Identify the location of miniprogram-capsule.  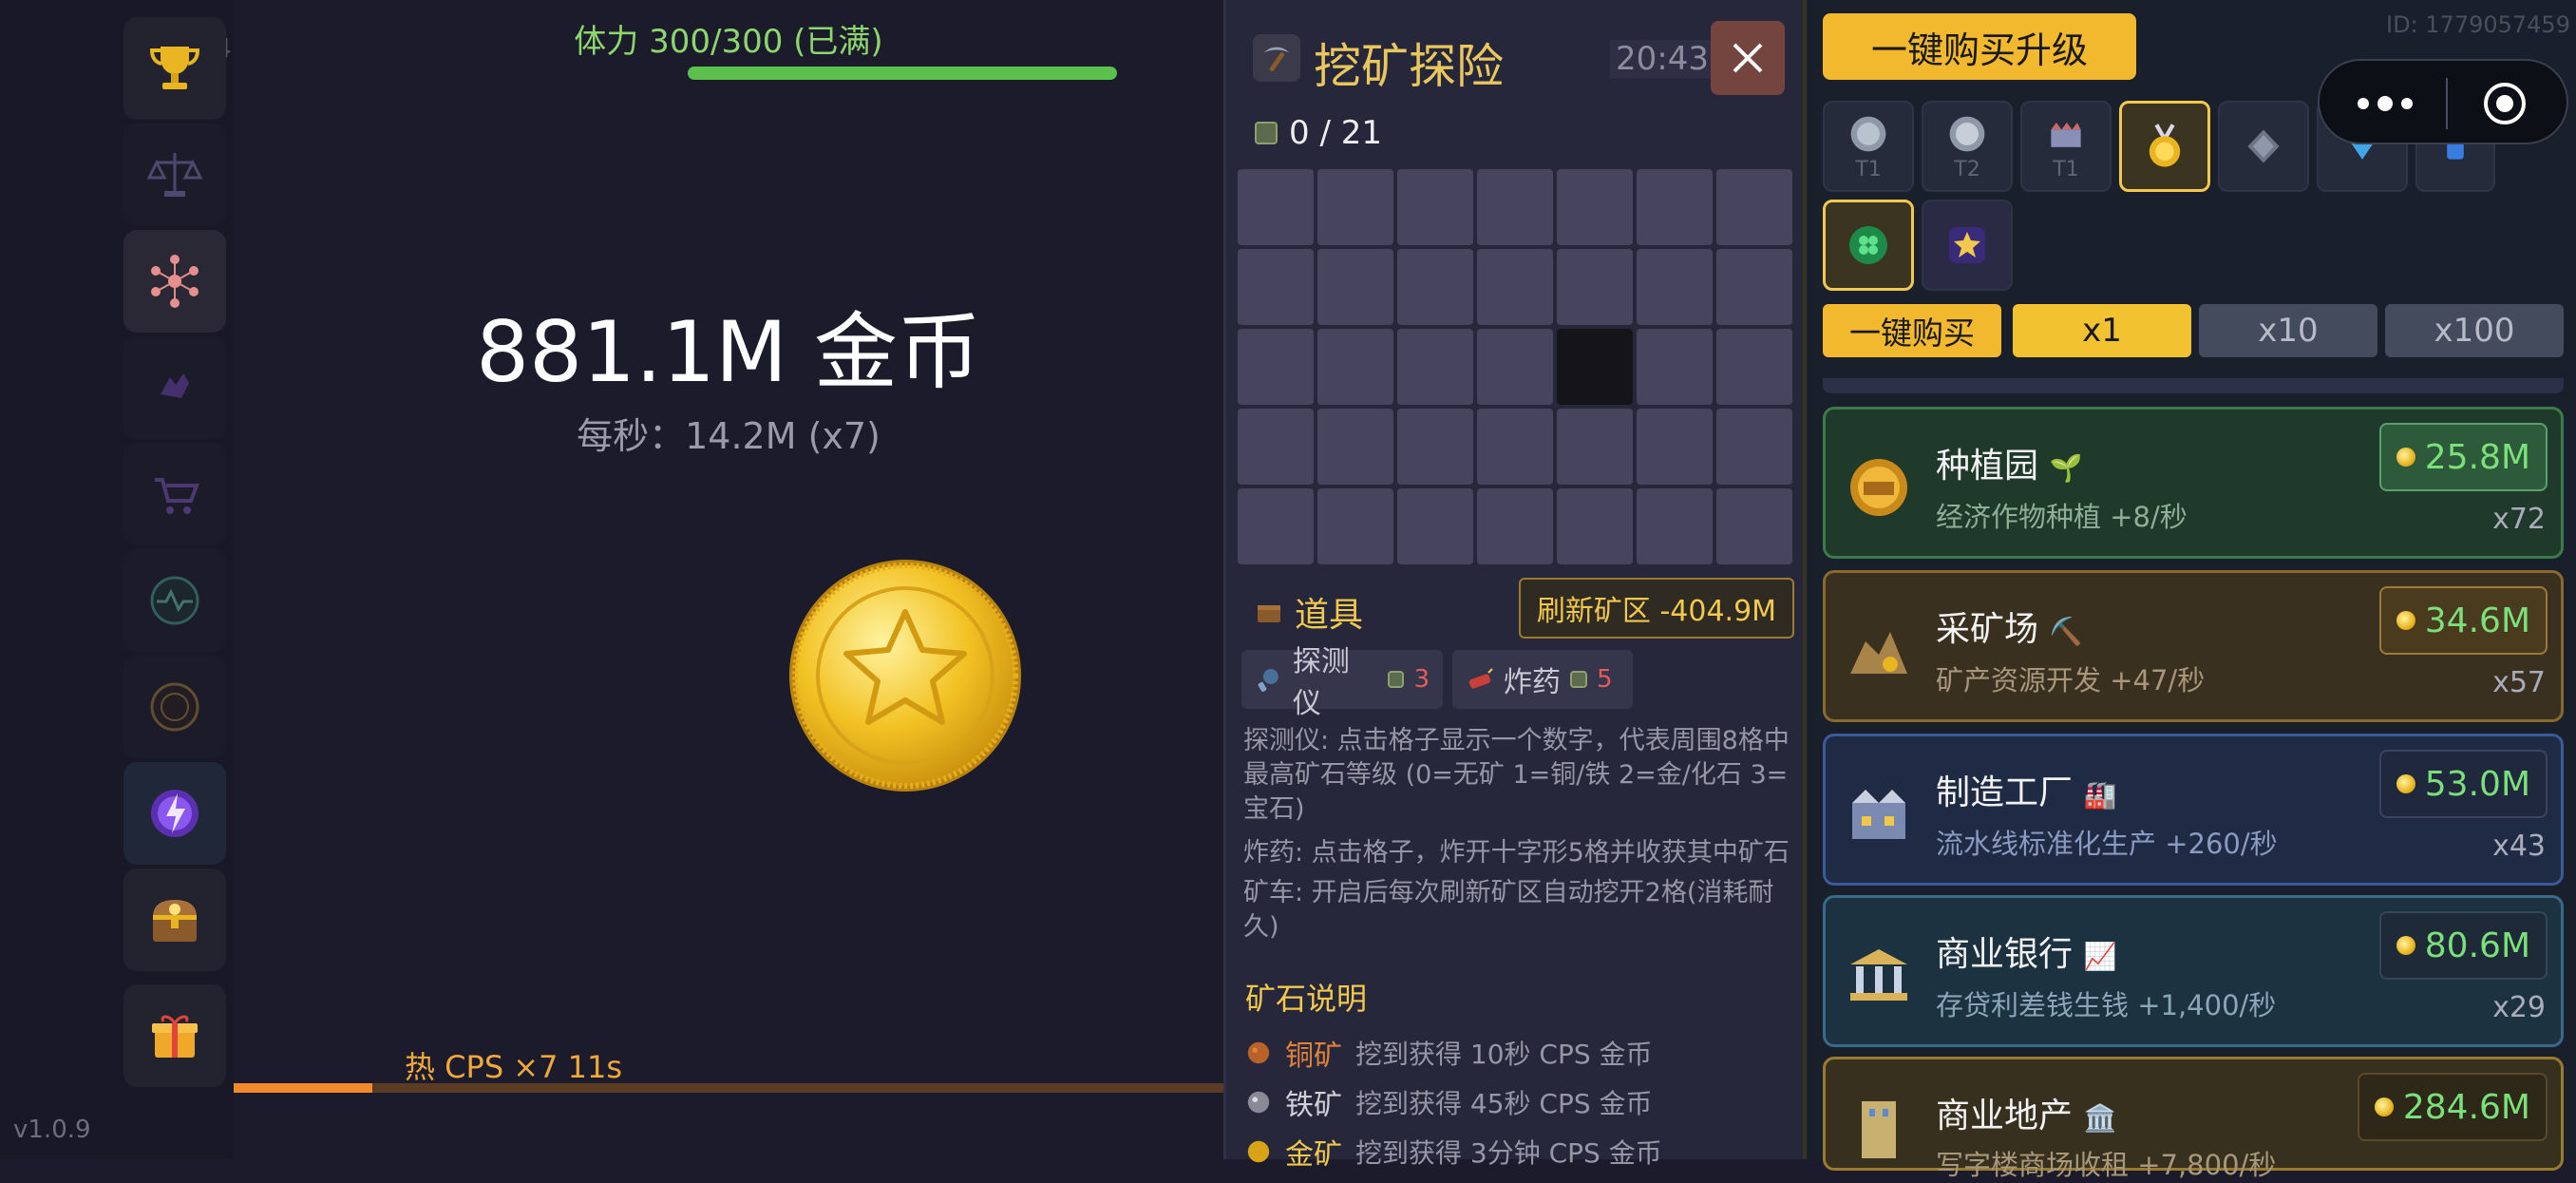
(2443, 101).